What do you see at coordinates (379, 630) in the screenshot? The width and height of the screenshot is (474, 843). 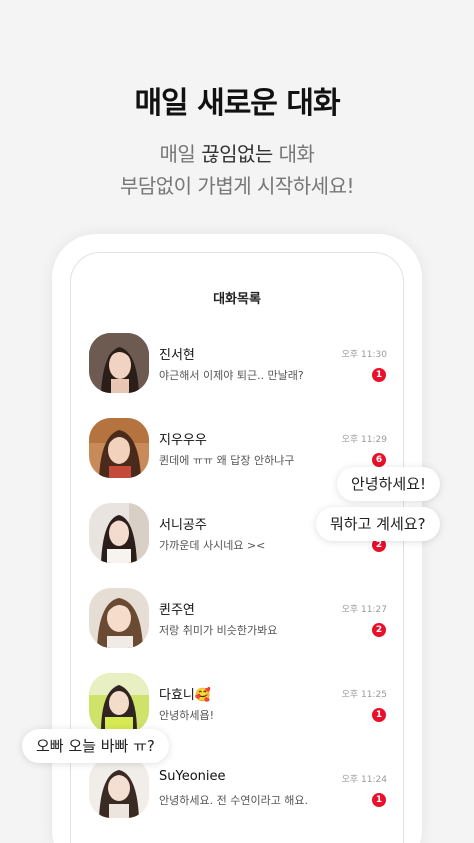 I see `unread-badge: 2` at bounding box center [379, 630].